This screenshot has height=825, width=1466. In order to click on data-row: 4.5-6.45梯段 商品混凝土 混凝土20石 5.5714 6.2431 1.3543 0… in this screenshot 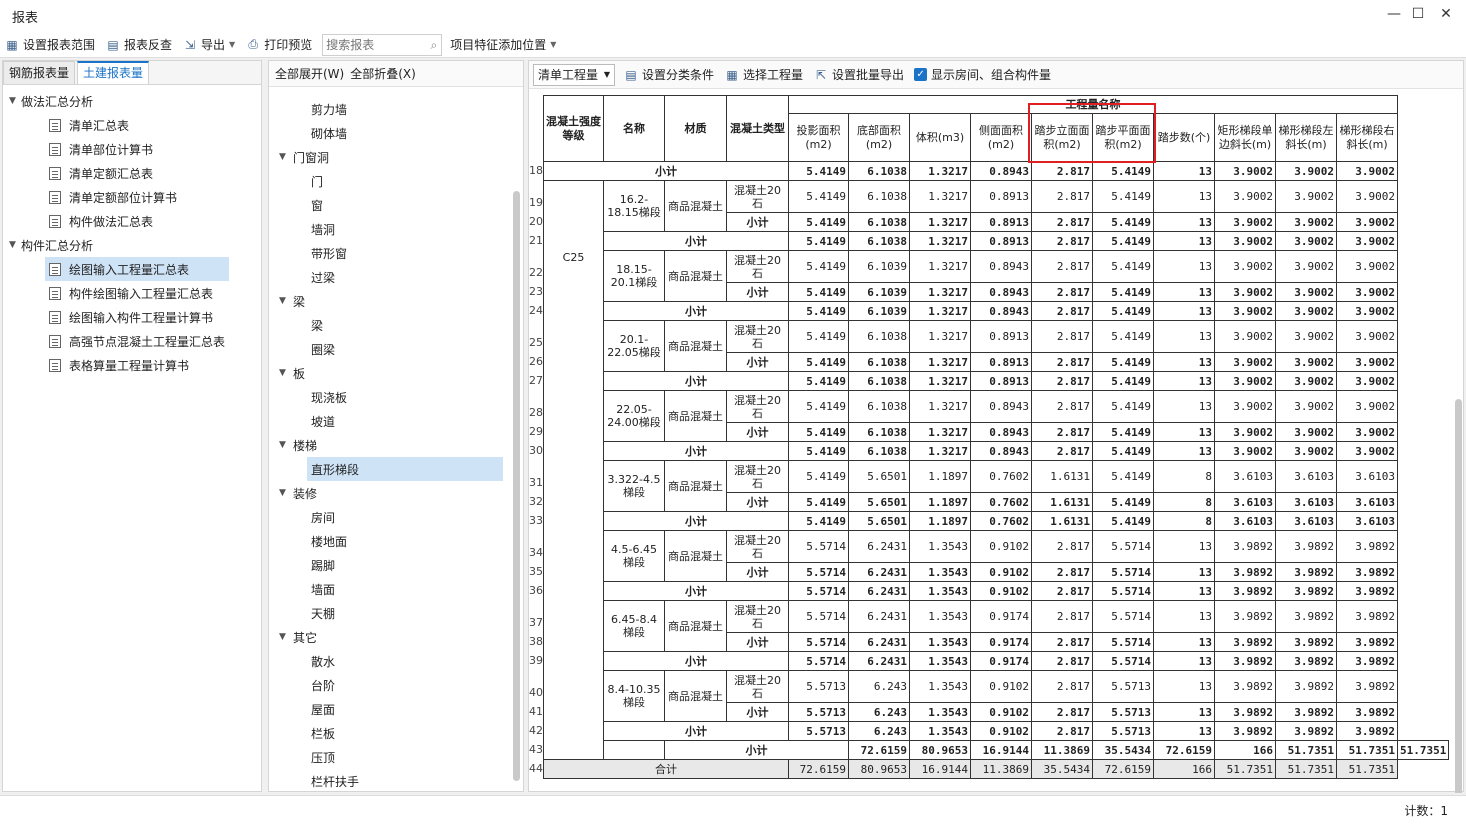, I will do `click(996, 556)`.